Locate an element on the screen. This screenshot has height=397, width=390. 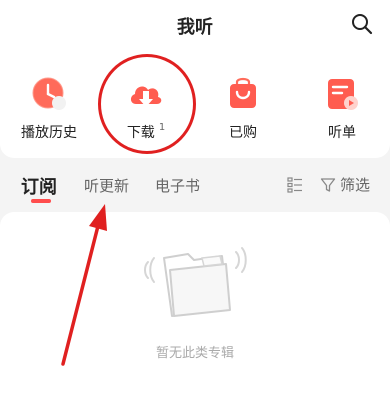
annotation-arrow is located at coordinates (84, 285).